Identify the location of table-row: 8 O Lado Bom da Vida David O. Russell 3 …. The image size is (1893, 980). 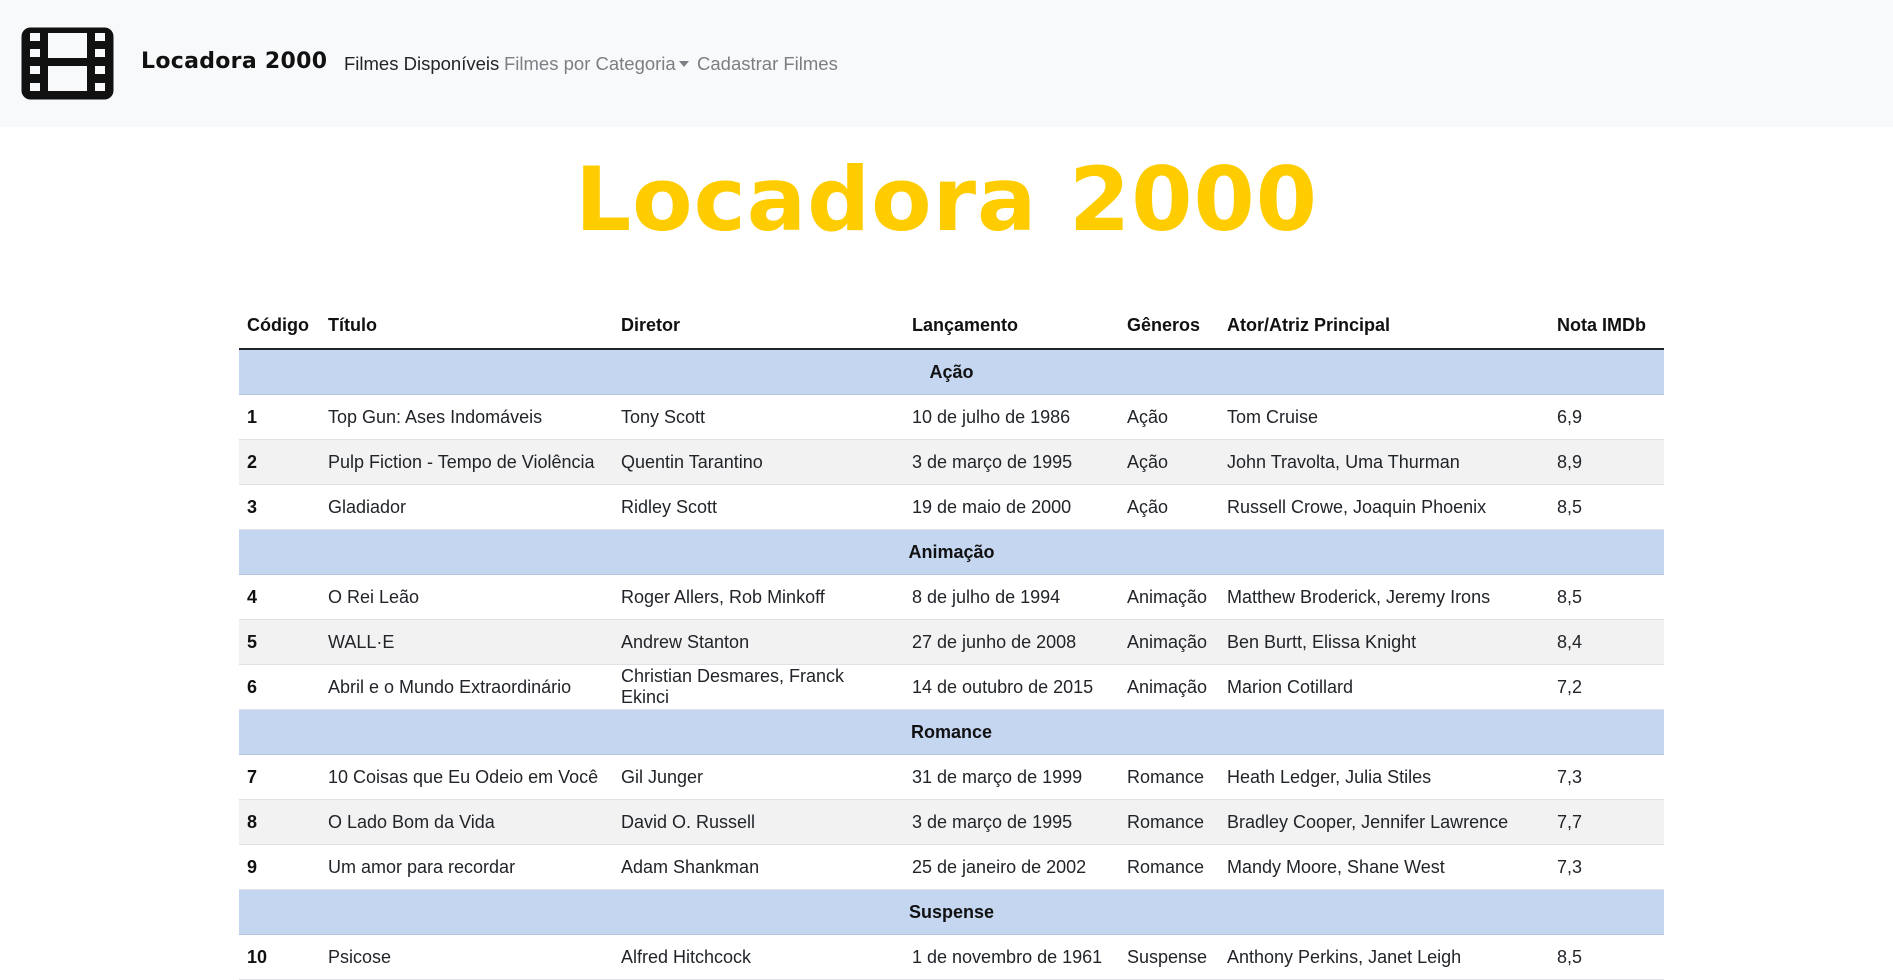
(951, 822).